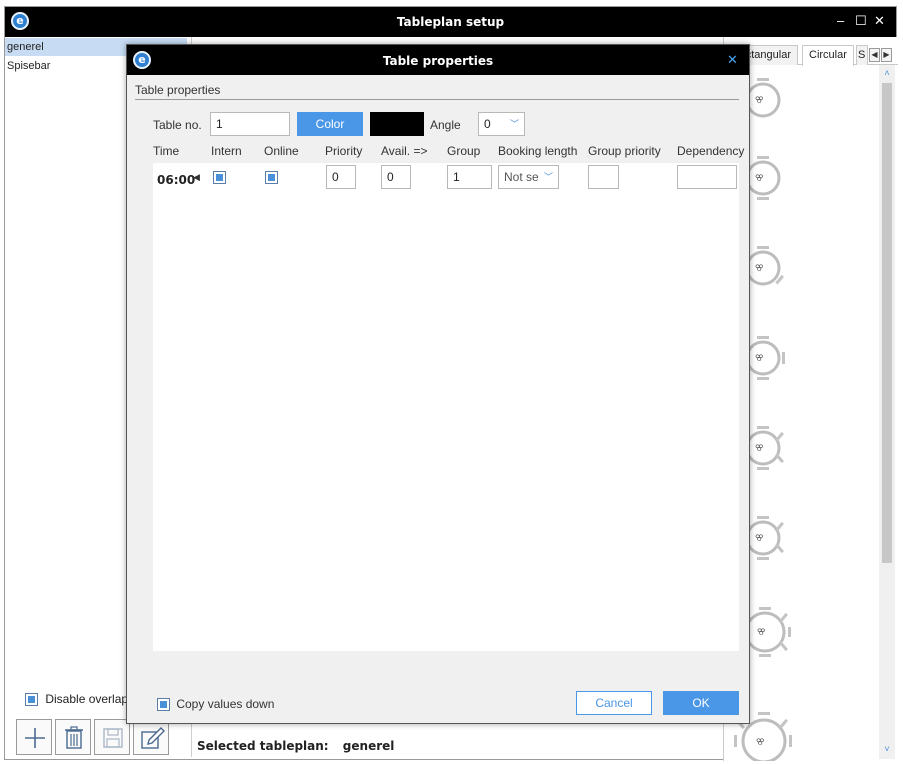  I want to click on save-button, so click(112, 737).